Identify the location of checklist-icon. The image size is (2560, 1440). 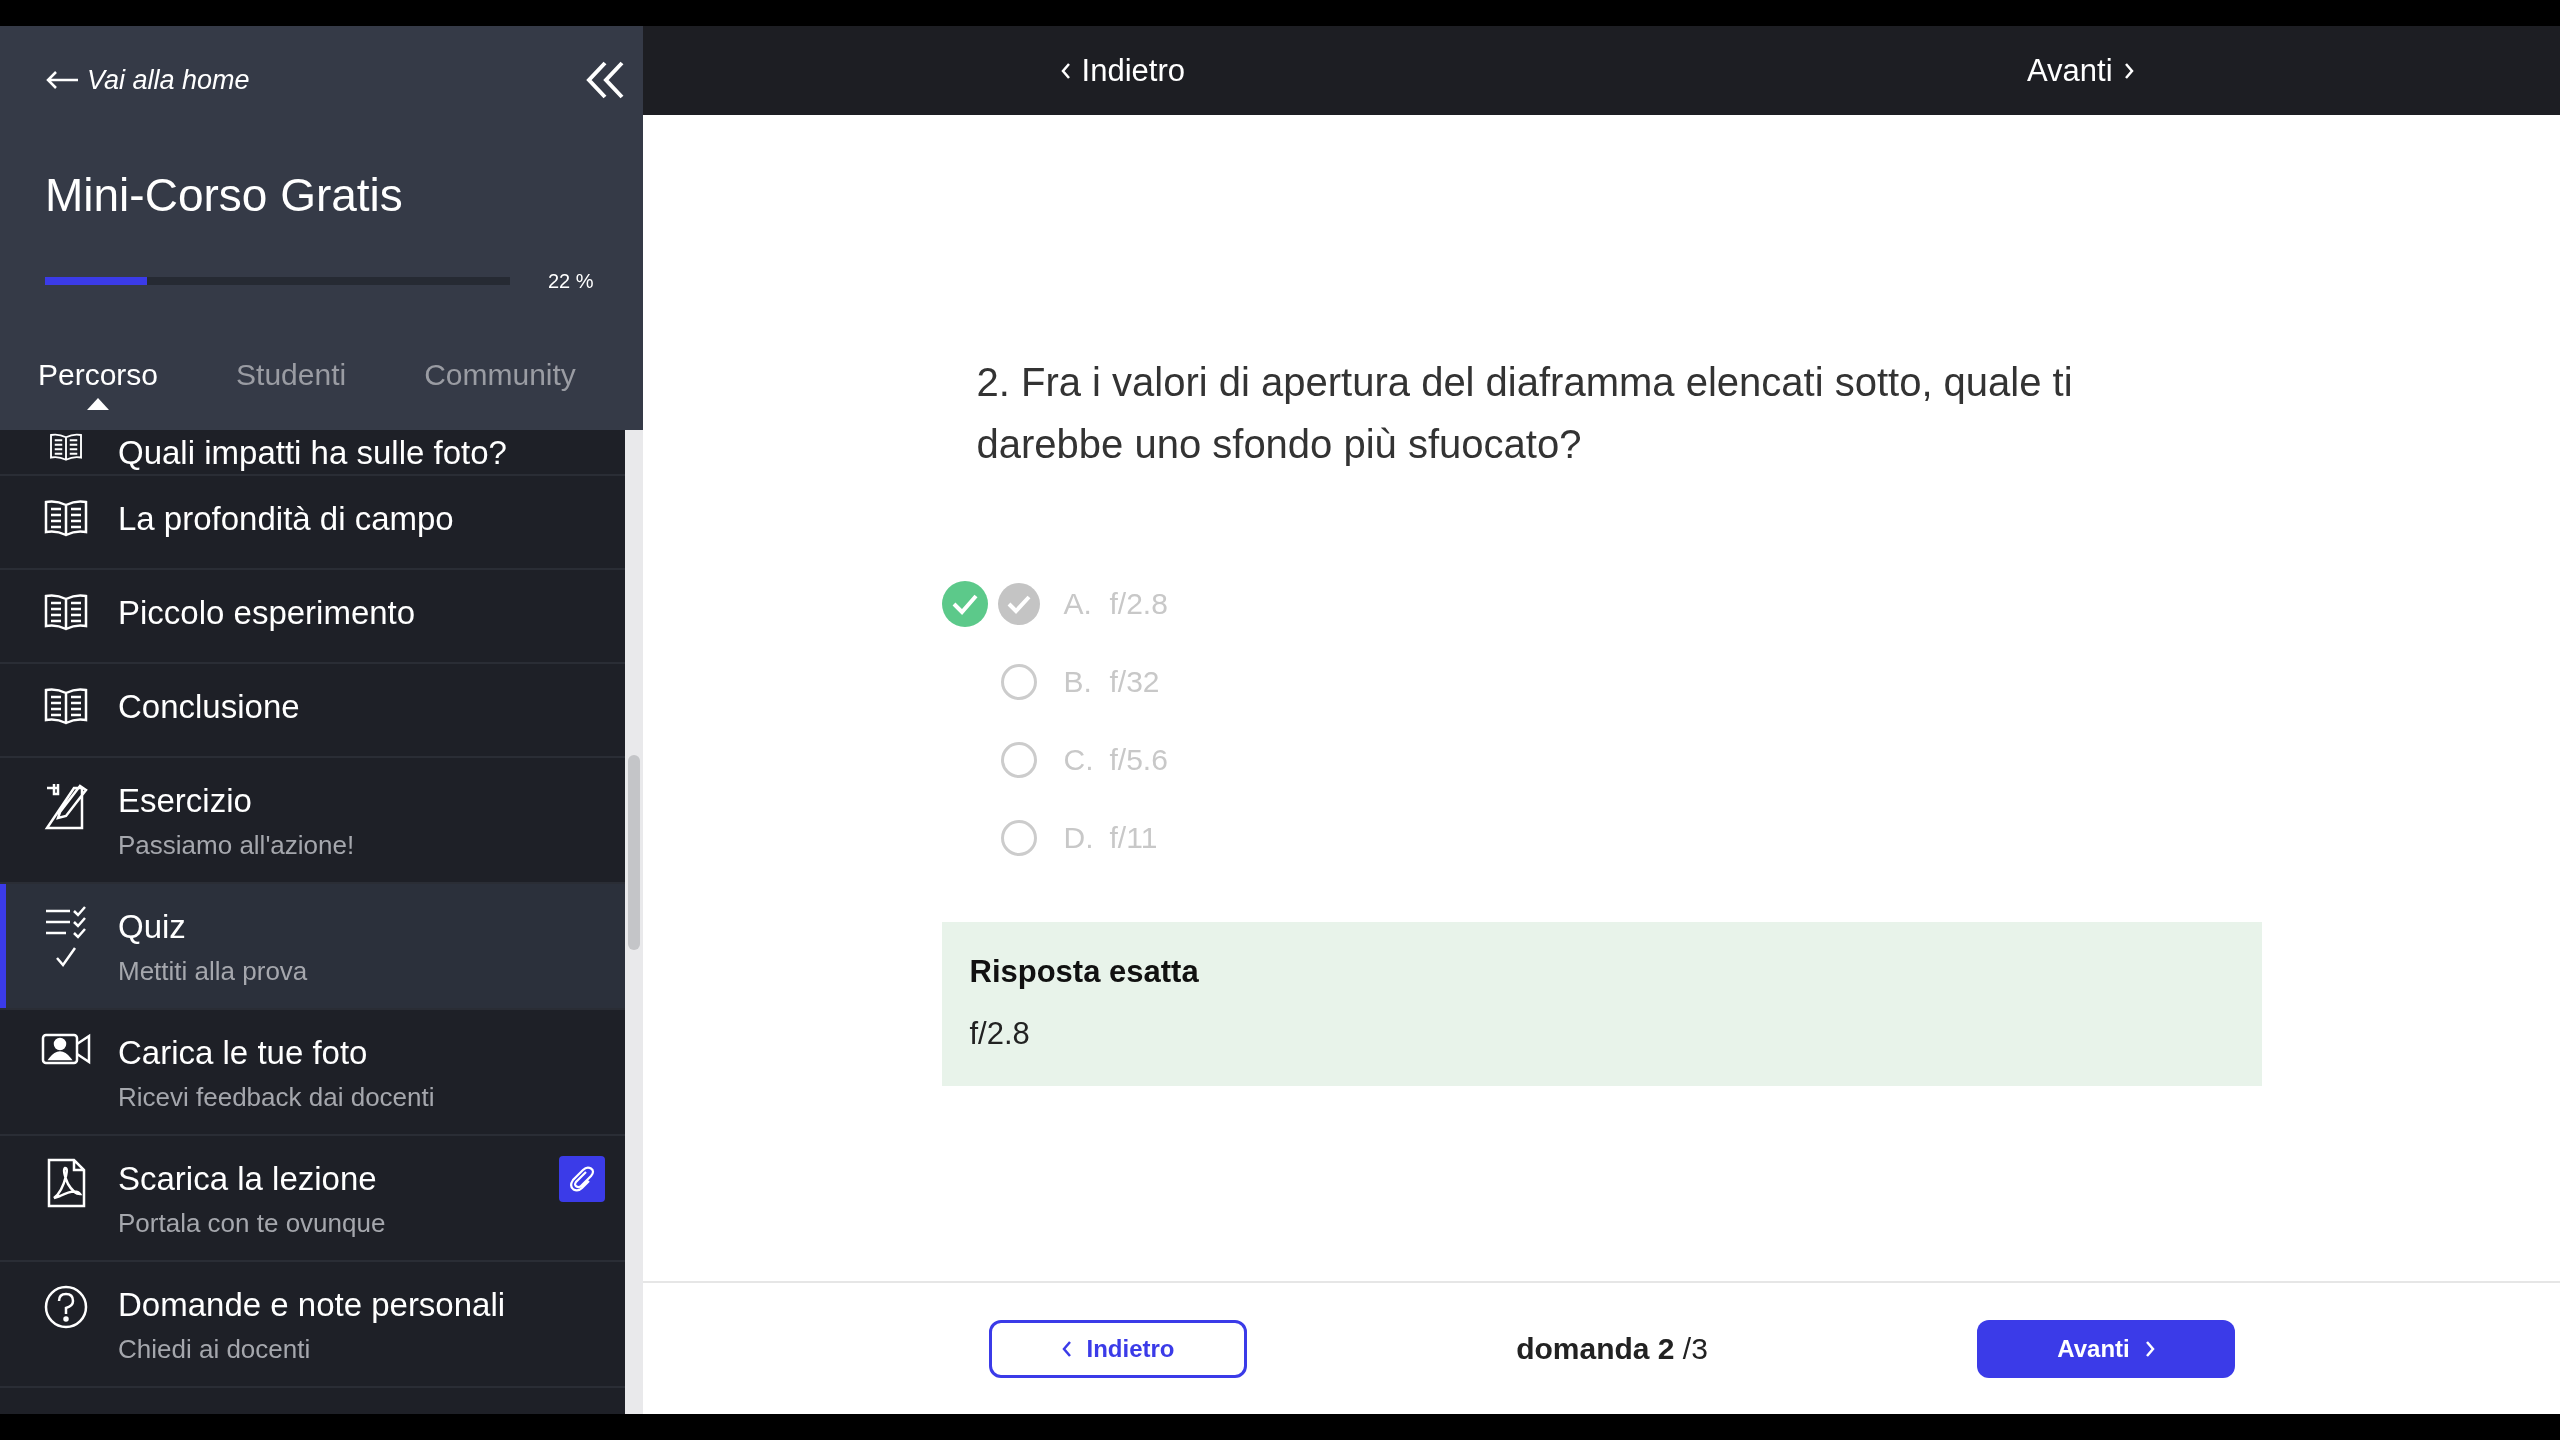
(66, 923).